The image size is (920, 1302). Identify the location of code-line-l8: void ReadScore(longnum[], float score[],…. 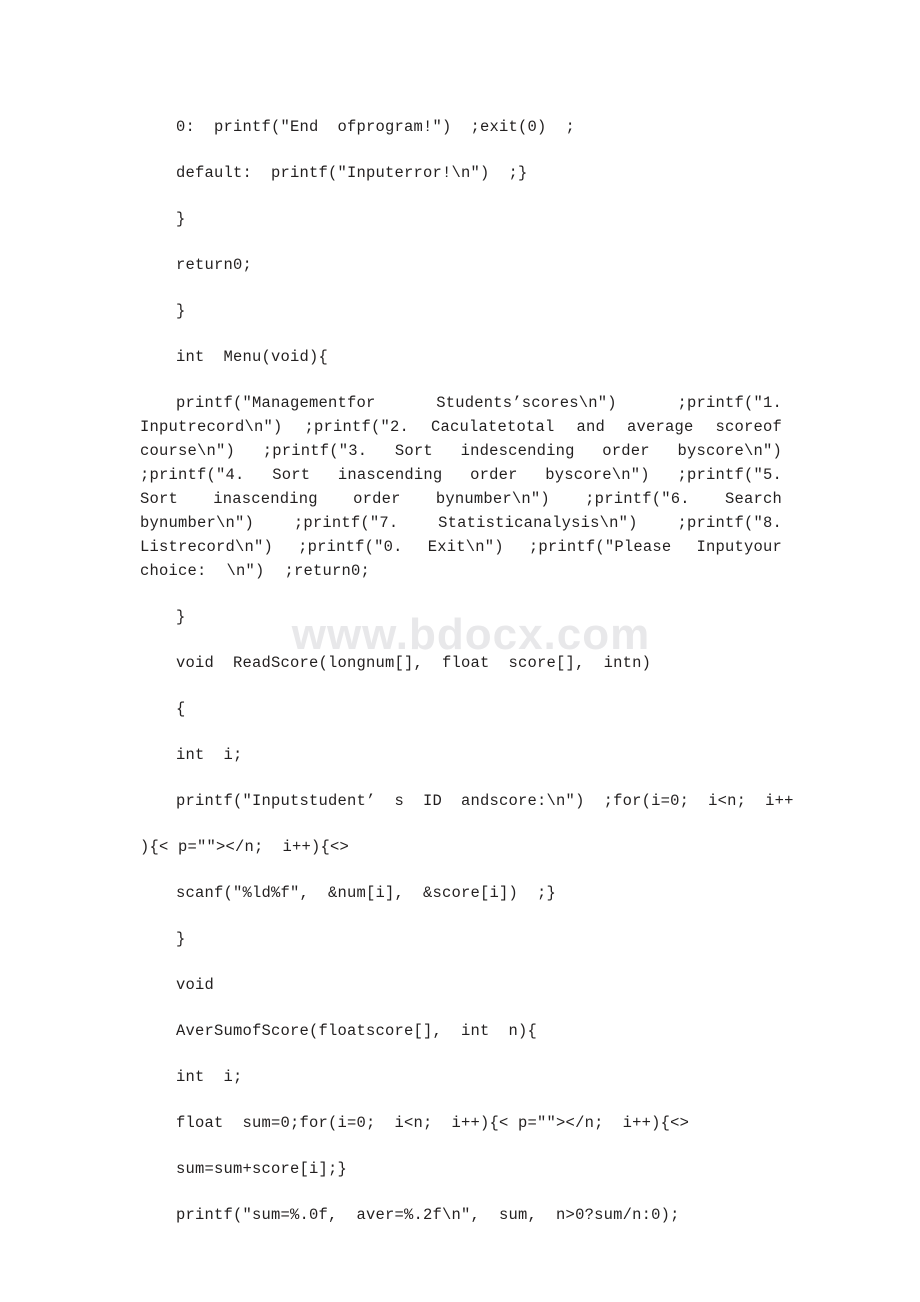
(414, 663).